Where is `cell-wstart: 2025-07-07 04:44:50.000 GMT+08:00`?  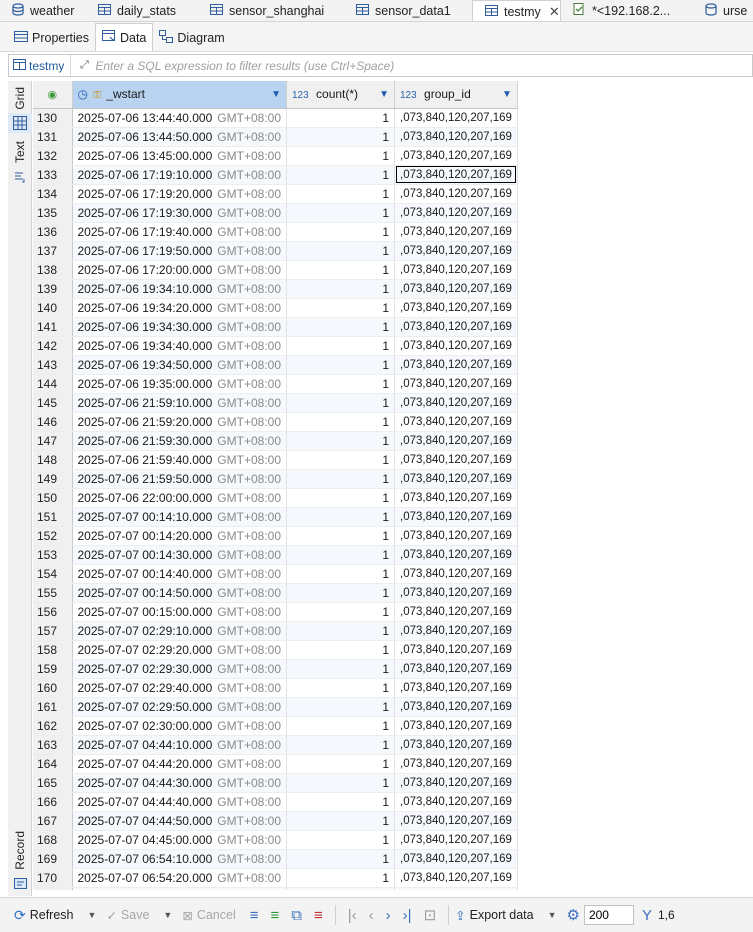
cell-wstart: 2025-07-07 04:44:50.000 GMT+08:00 is located at coordinates (179, 821).